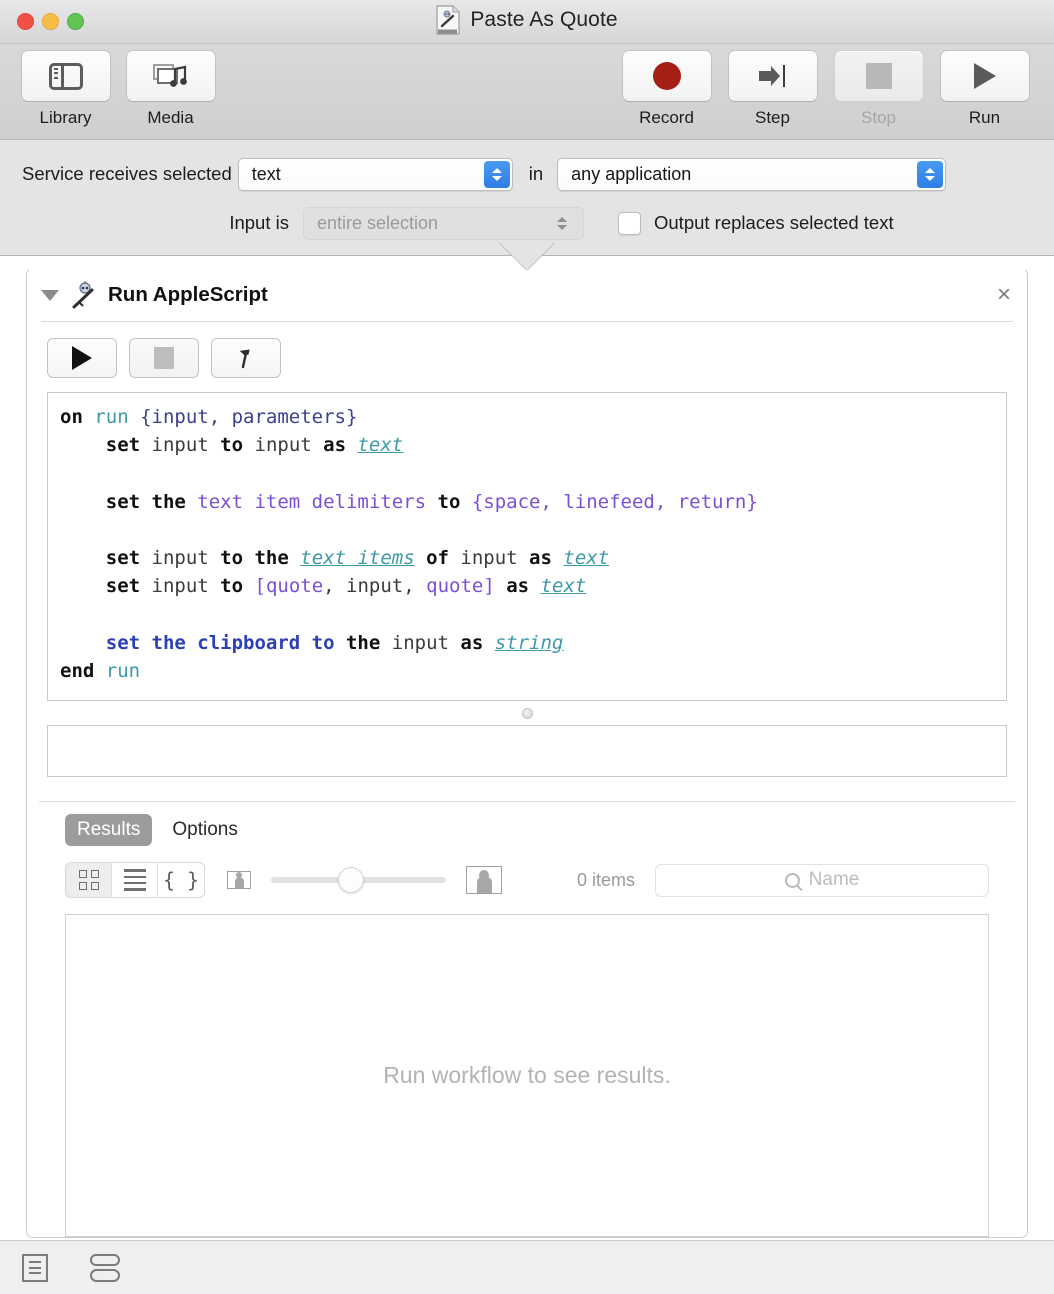 This screenshot has width=1054, height=1294. I want to click on workflow-notch-area, so click(527, 256).